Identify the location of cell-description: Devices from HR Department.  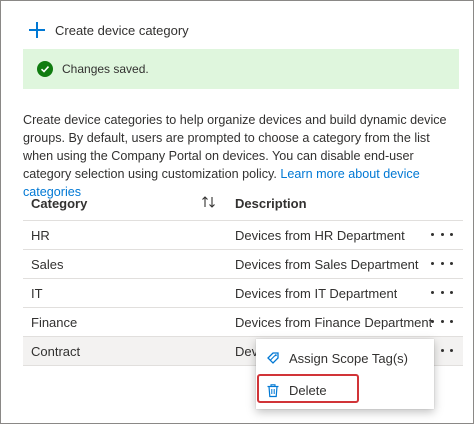
(320, 235).